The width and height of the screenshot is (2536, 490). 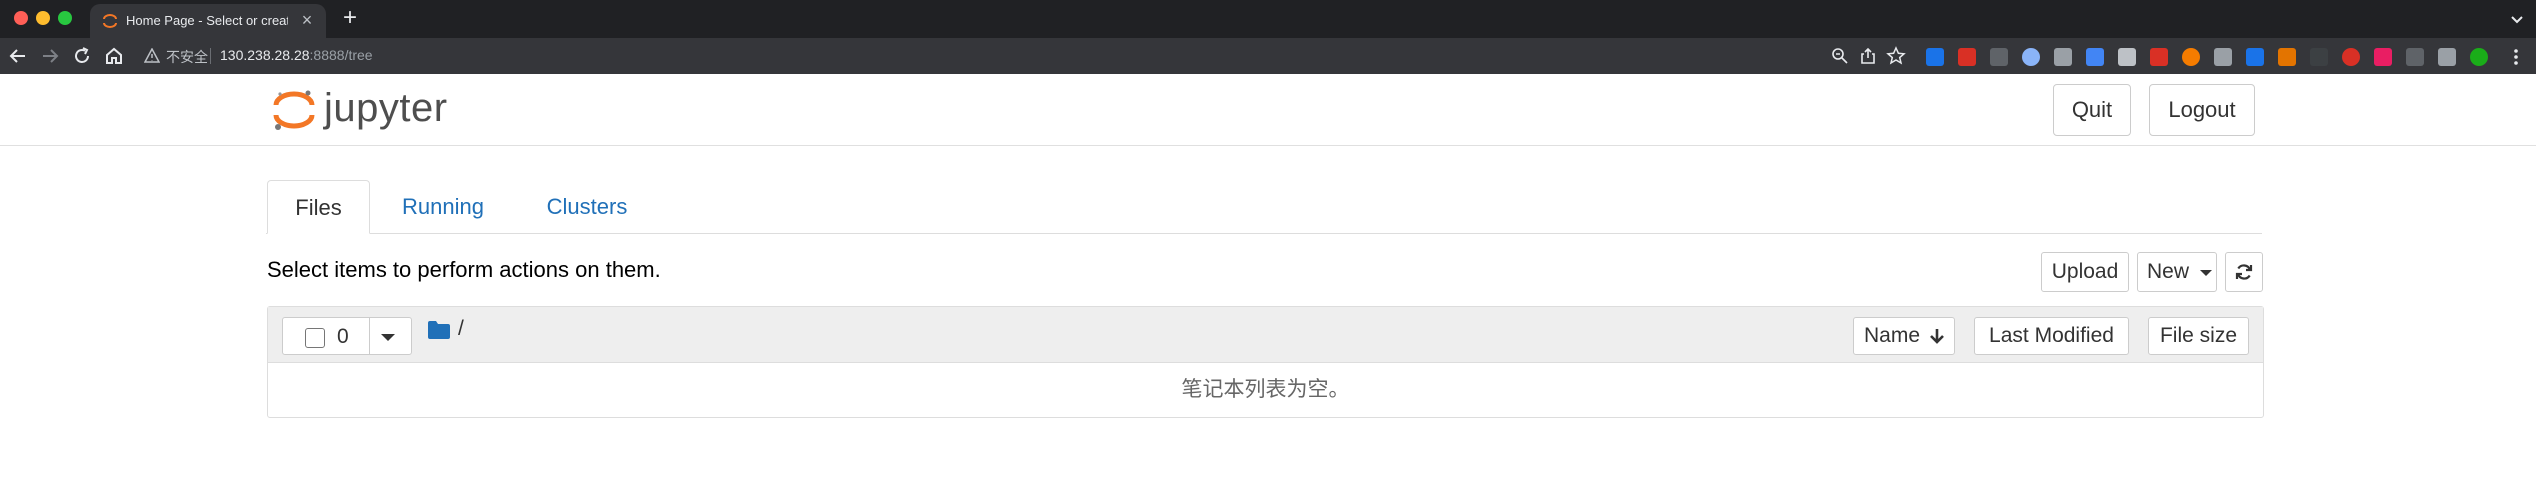 What do you see at coordinates (2351, 57) in the screenshot?
I see `extension-14-icon` at bounding box center [2351, 57].